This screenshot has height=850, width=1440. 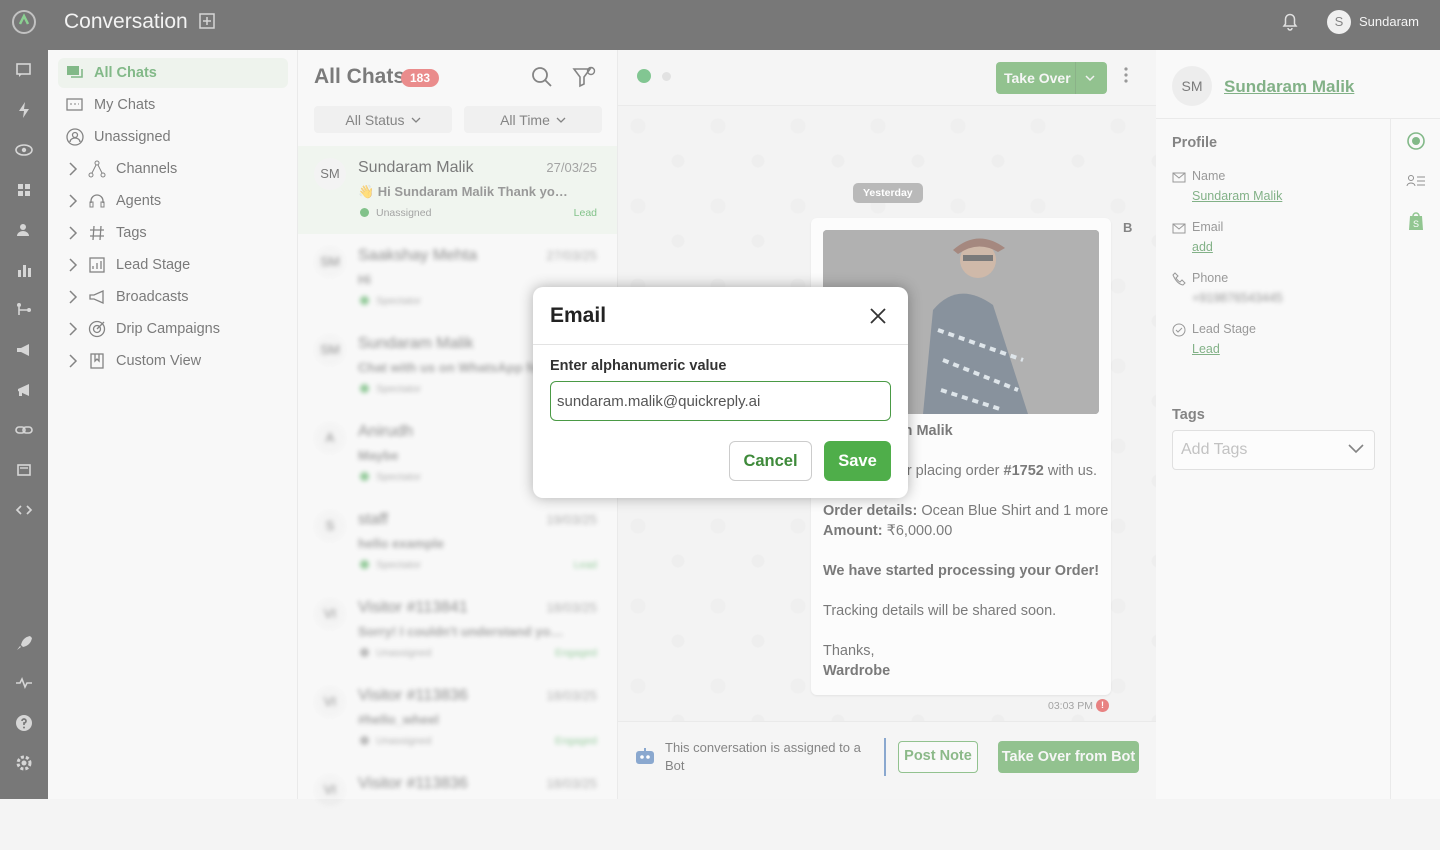 I want to click on profile-tabs: S, so click(x=1415, y=459).